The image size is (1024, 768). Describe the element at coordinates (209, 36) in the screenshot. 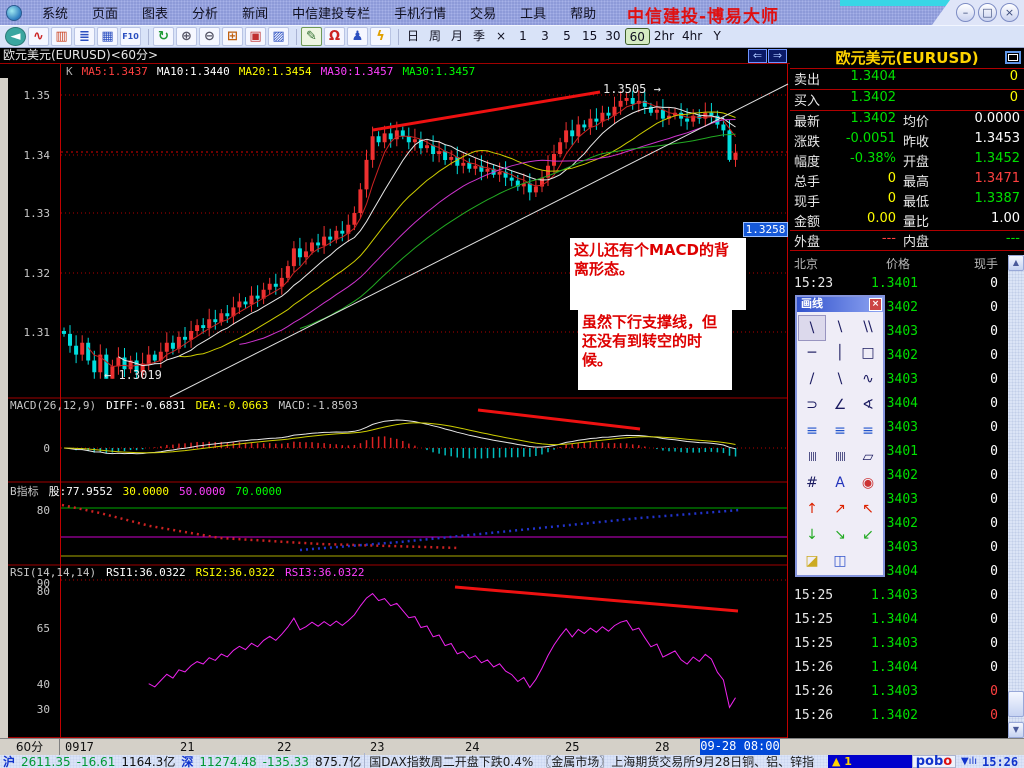

I see `zoom-out-icon: ⊖` at that location.